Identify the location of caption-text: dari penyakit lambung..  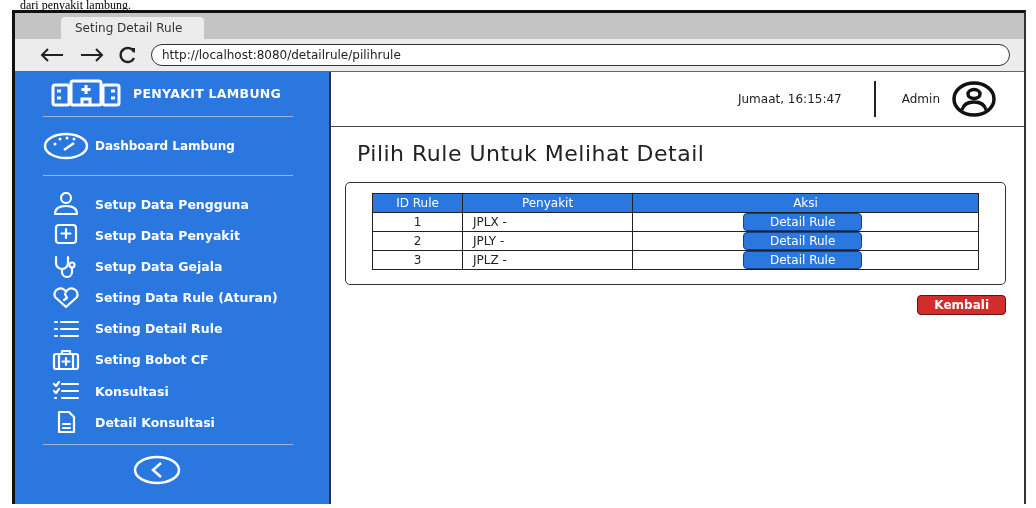
(75, 5).